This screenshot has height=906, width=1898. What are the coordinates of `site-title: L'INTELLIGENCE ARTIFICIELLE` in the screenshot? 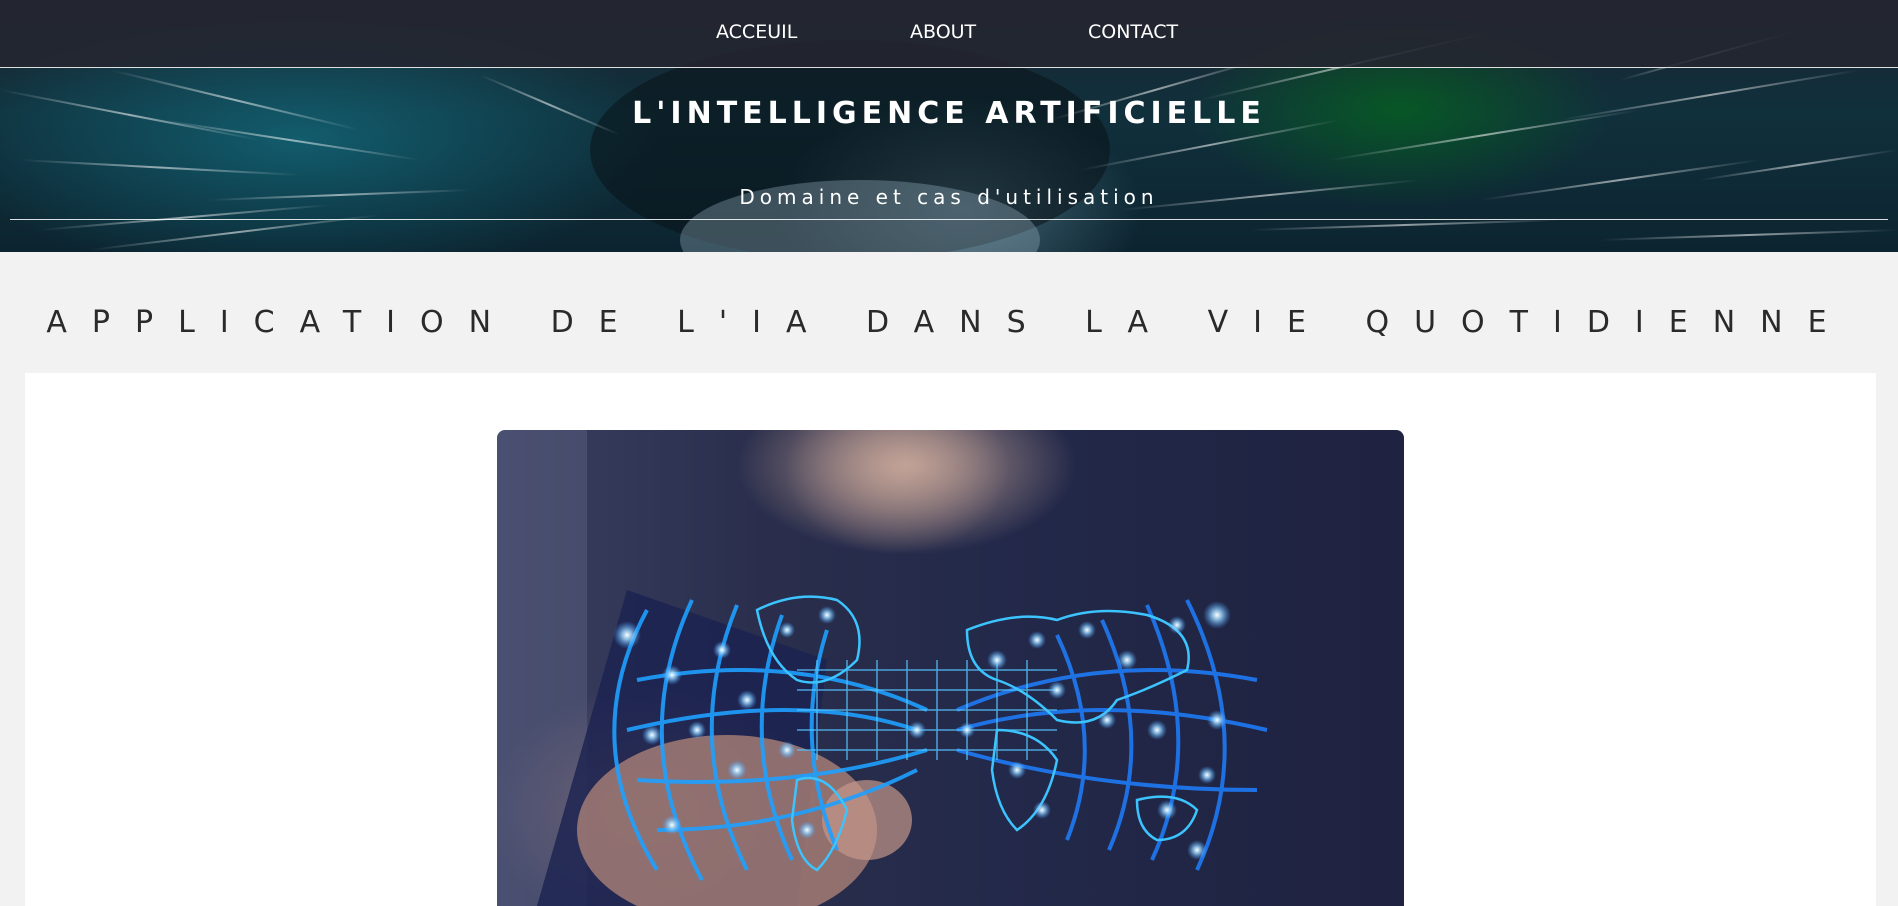 It's located at (949, 113).